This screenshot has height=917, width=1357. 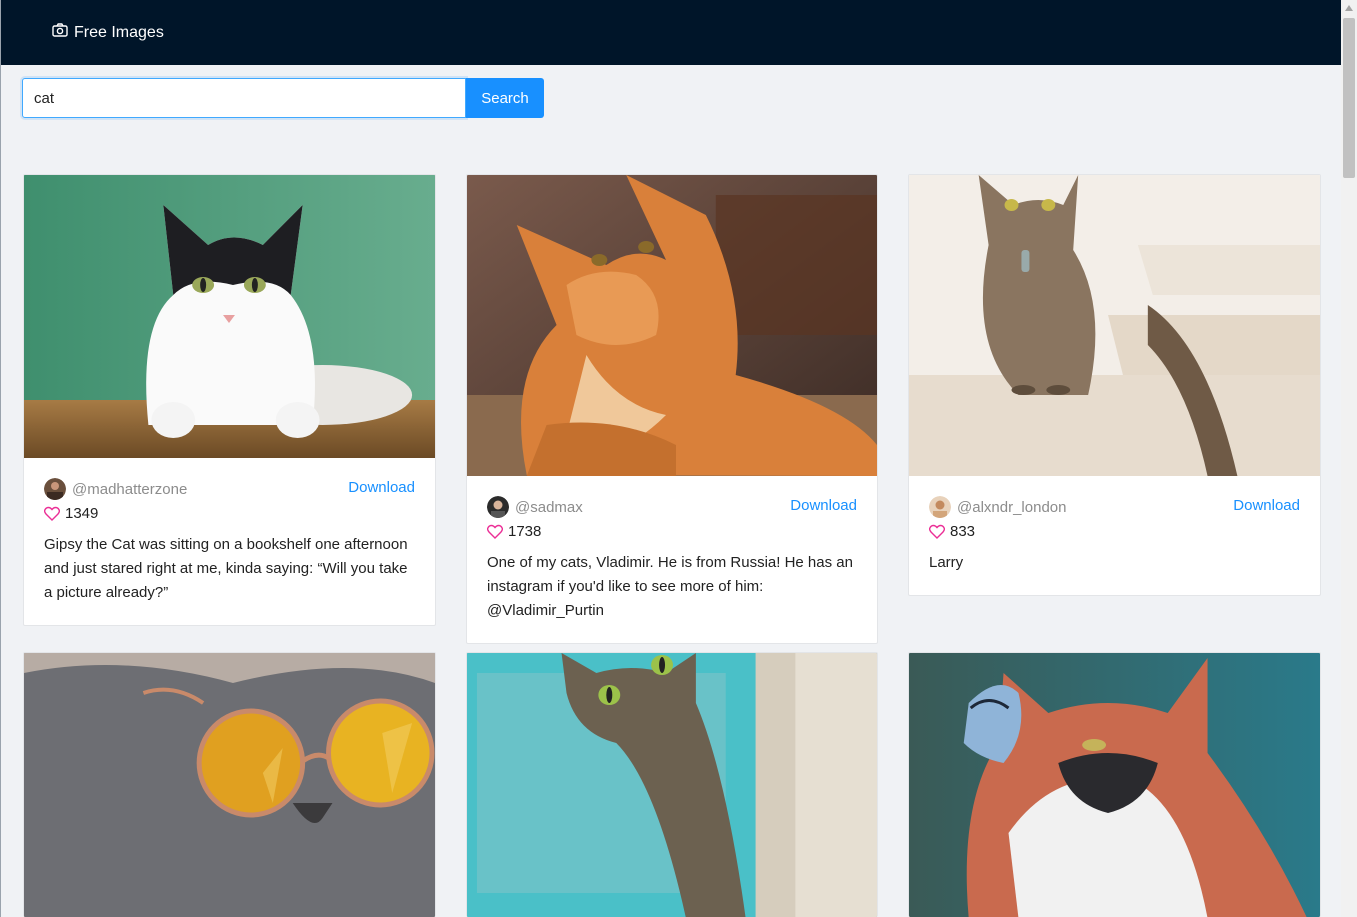 What do you see at coordinates (505, 98) in the screenshot?
I see `search-button: Search` at bounding box center [505, 98].